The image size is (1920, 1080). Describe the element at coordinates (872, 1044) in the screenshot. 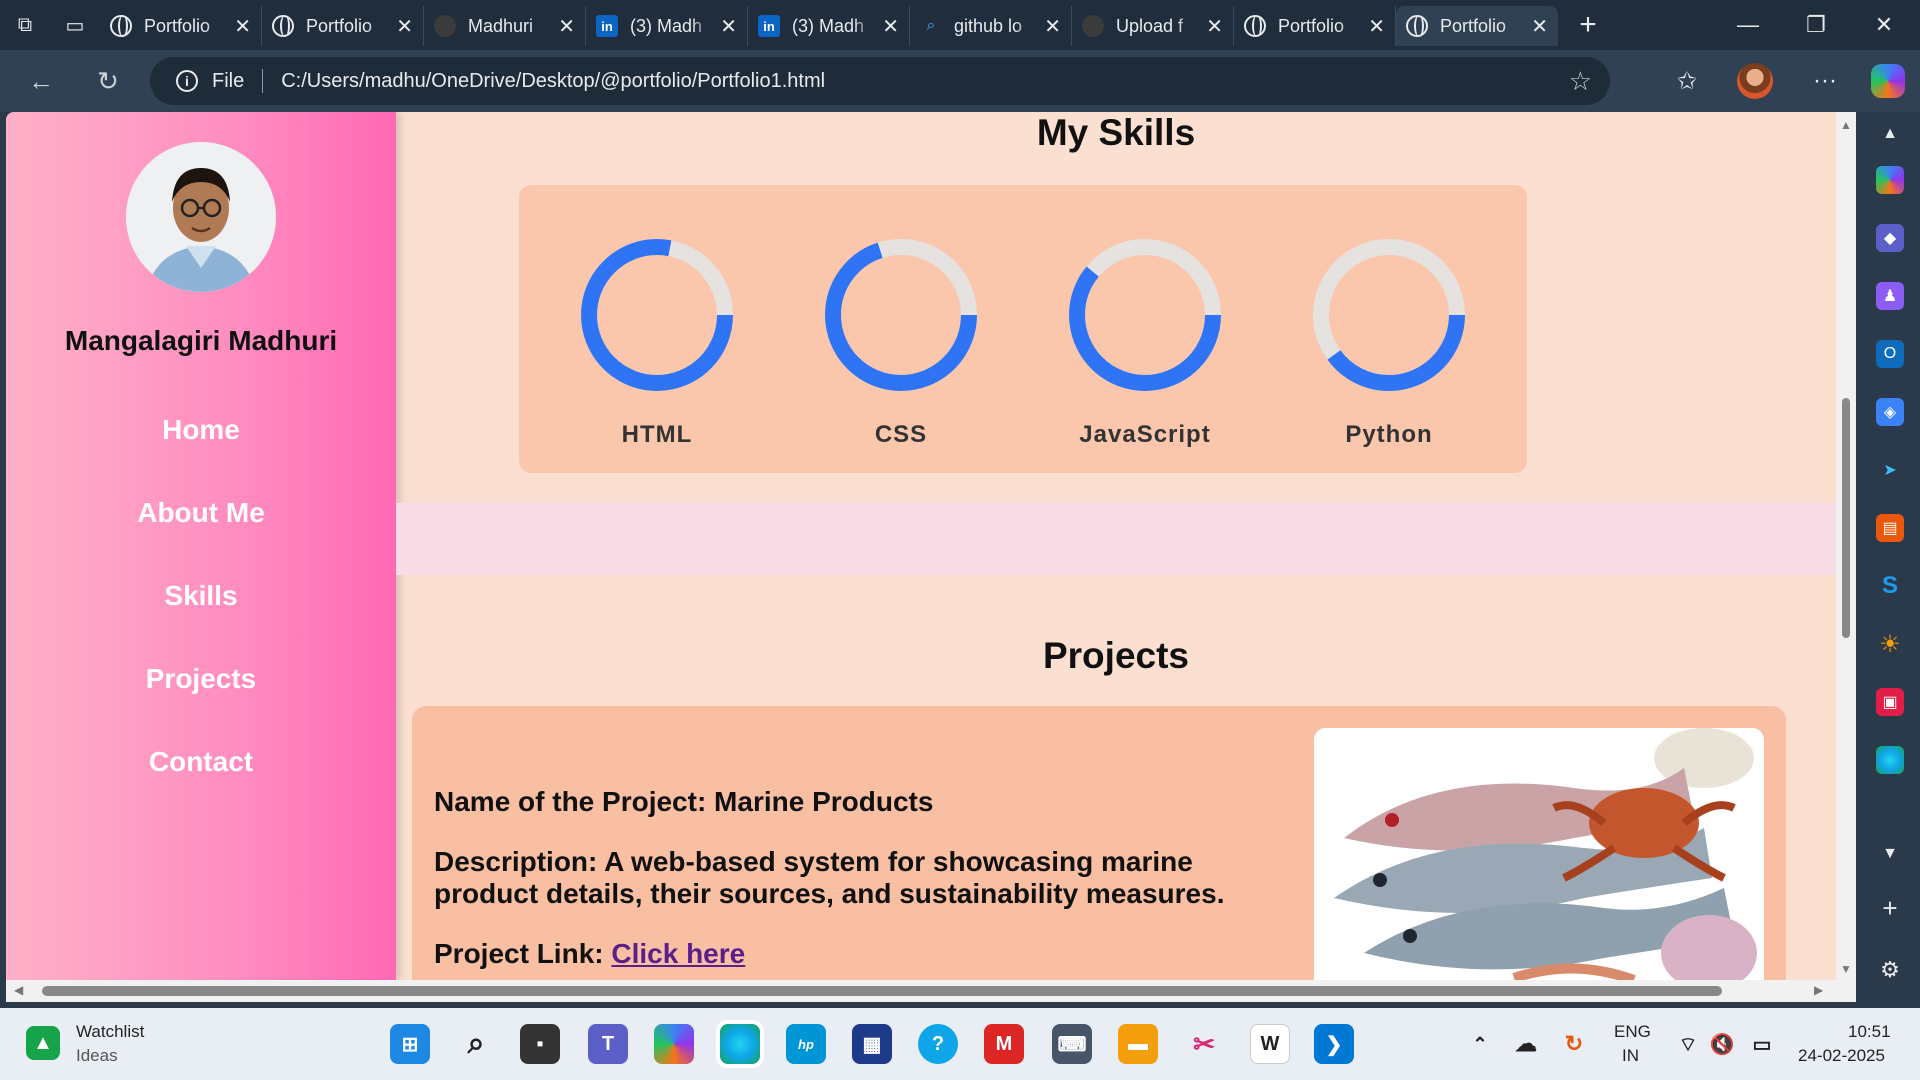

I see `store-icon: ▦` at that location.